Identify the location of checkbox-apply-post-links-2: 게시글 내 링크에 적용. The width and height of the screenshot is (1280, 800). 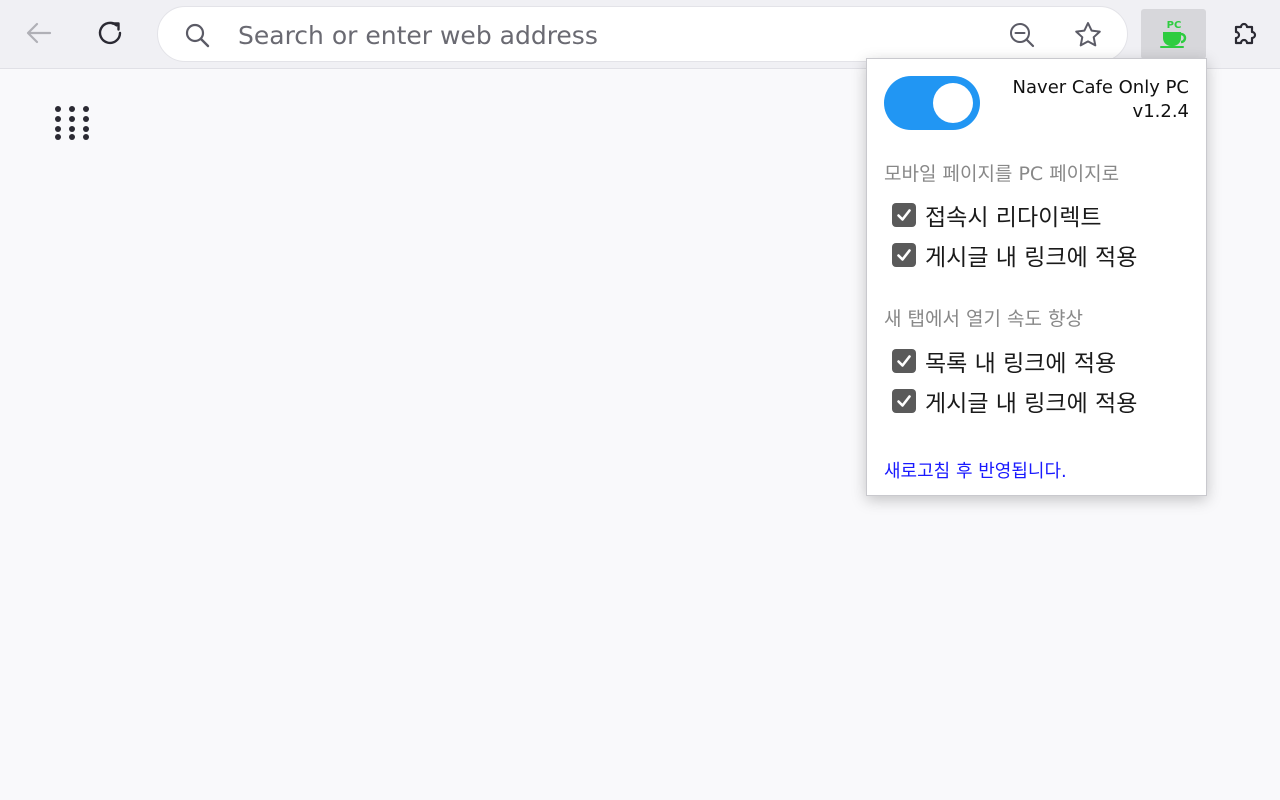
(1015, 401).